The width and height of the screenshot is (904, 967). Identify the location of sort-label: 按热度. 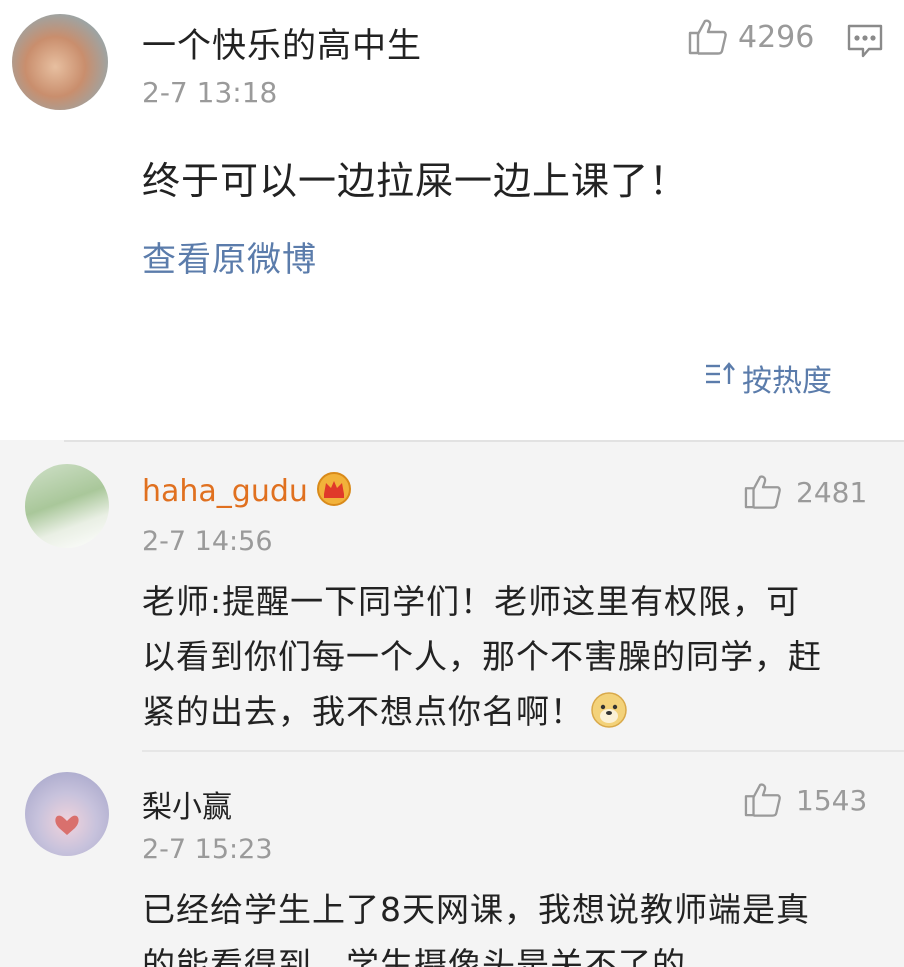
(787, 381).